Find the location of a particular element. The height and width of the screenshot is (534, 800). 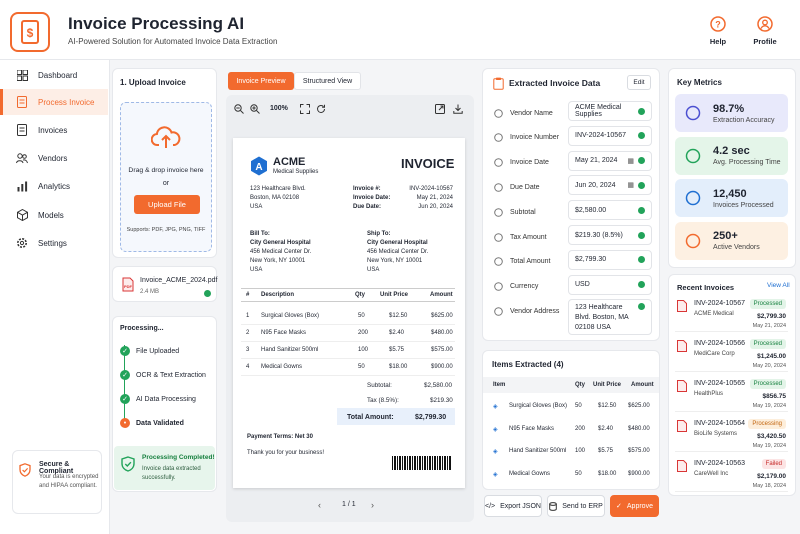

field-tax-amount: Tax Amount $219.30 (8.5%) is located at coordinates (572, 235).